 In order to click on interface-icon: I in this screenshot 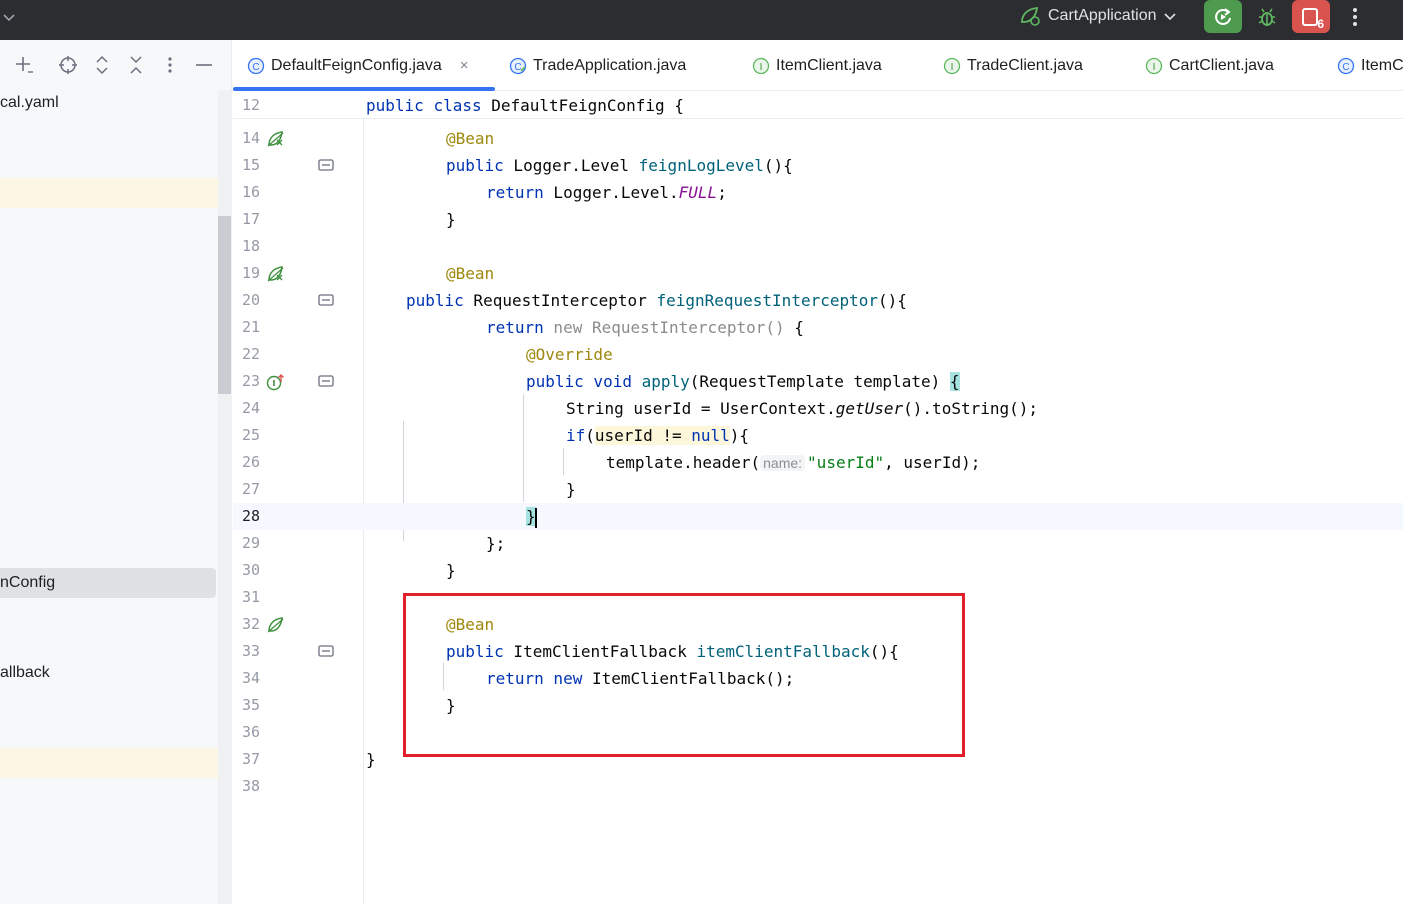, I will do `click(952, 65)`.